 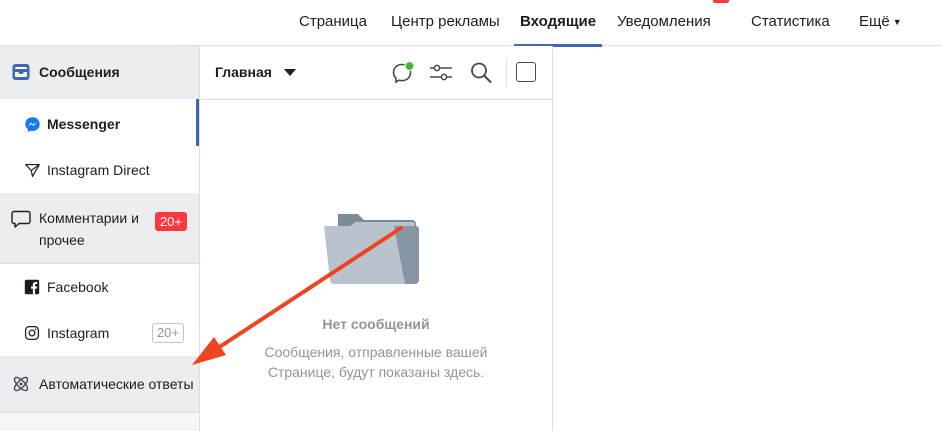 I want to click on caret-down-icon, so click(x=290, y=72).